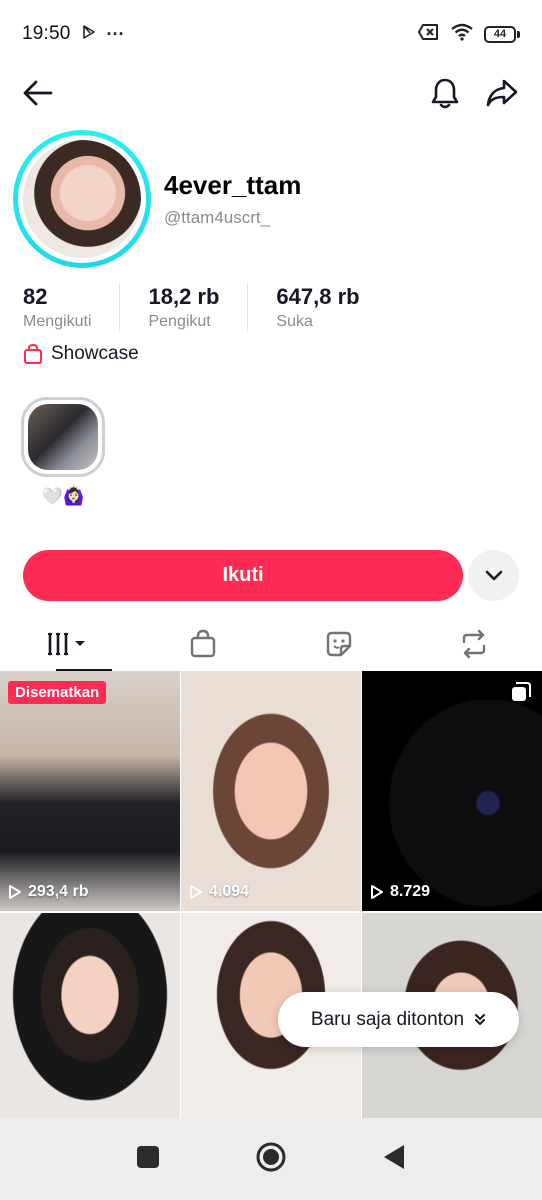 This screenshot has width=542, height=1200. Describe the element at coordinates (89, 34) in the screenshot. I see `play-store-icon` at that location.